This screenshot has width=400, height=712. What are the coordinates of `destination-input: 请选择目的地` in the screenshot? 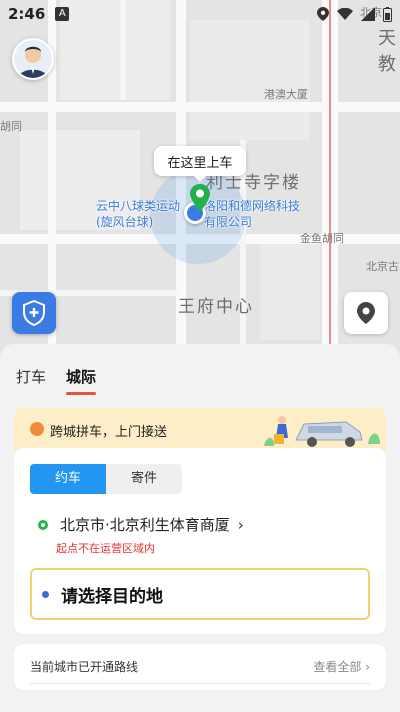 It's located at (200, 594).